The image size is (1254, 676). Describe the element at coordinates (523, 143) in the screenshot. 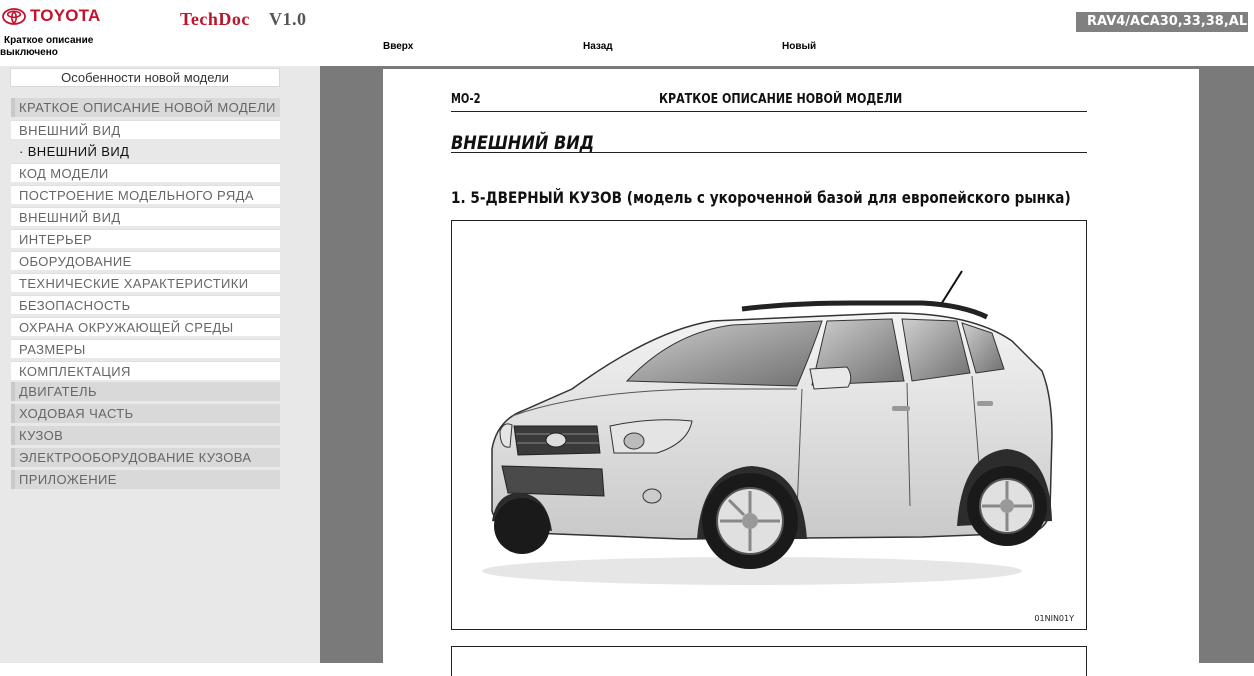

I see `section-title: ВНЕШНИЙ ВИД` at that location.